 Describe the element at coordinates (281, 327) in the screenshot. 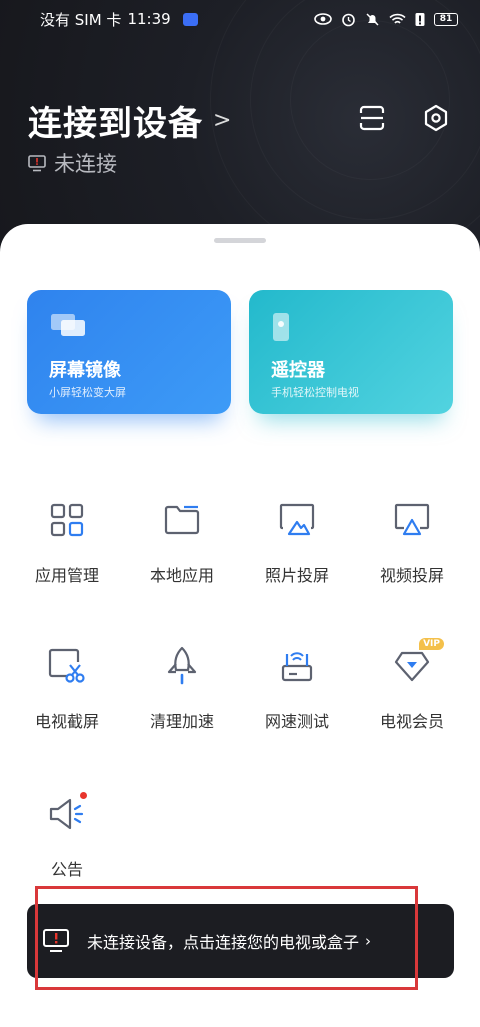

I see `remote-control-icon` at that location.